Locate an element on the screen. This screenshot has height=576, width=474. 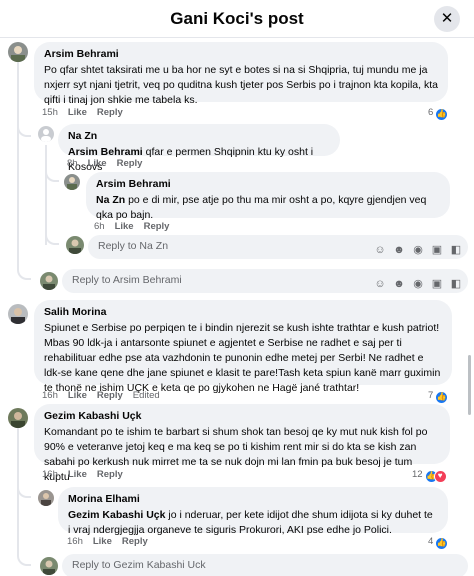
comment-actions: 16h Like Reply Edited is located at coordinates (106, 395).